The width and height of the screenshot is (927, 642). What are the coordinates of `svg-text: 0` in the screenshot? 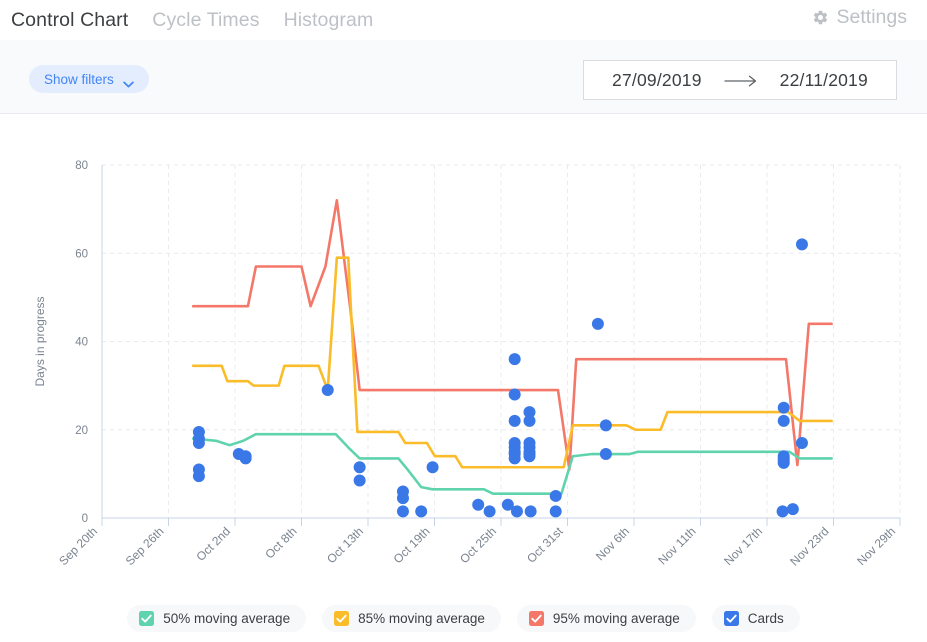 It's located at (85, 519).